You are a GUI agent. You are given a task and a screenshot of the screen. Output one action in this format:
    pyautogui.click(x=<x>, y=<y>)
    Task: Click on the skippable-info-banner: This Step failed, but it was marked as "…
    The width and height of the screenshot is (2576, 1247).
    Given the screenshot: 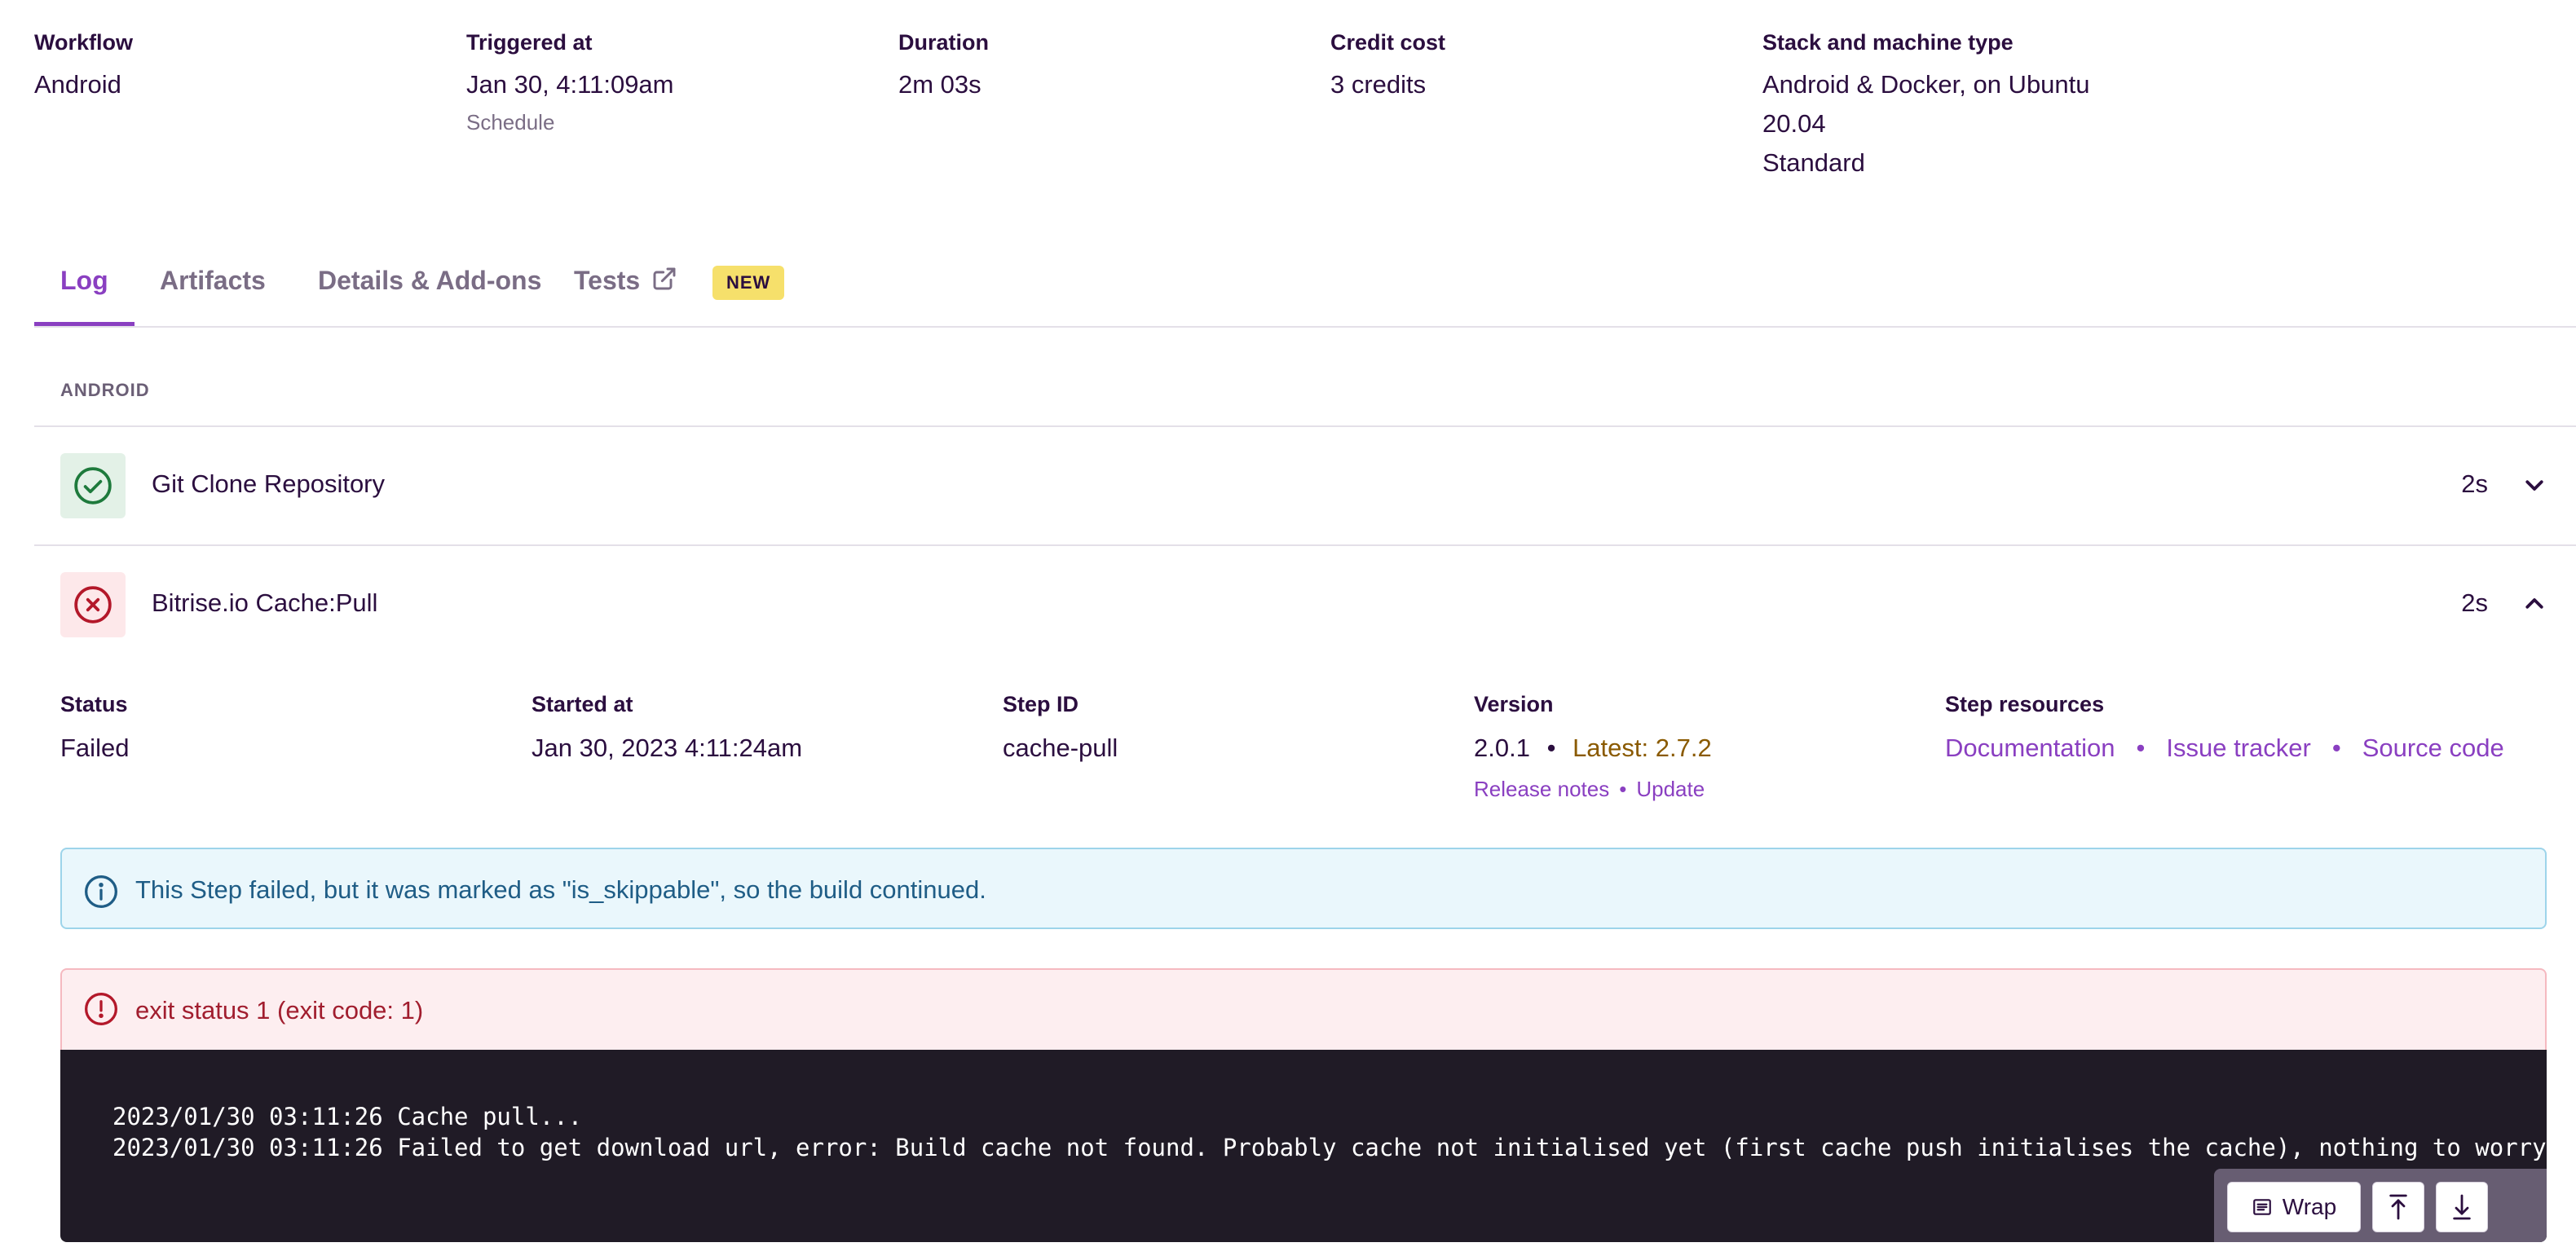 What is the action you would take?
    pyautogui.click(x=1303, y=889)
    